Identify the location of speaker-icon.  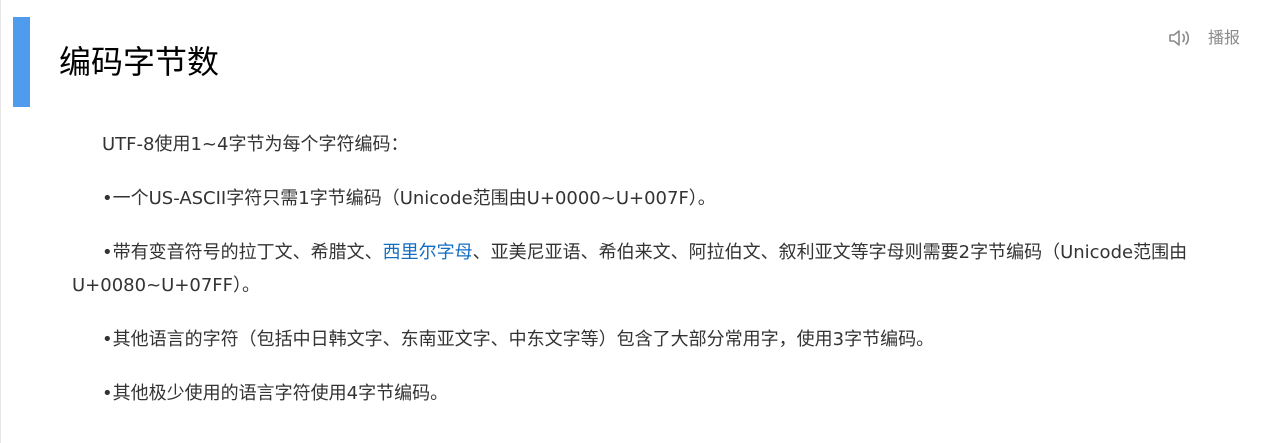
(1181, 38).